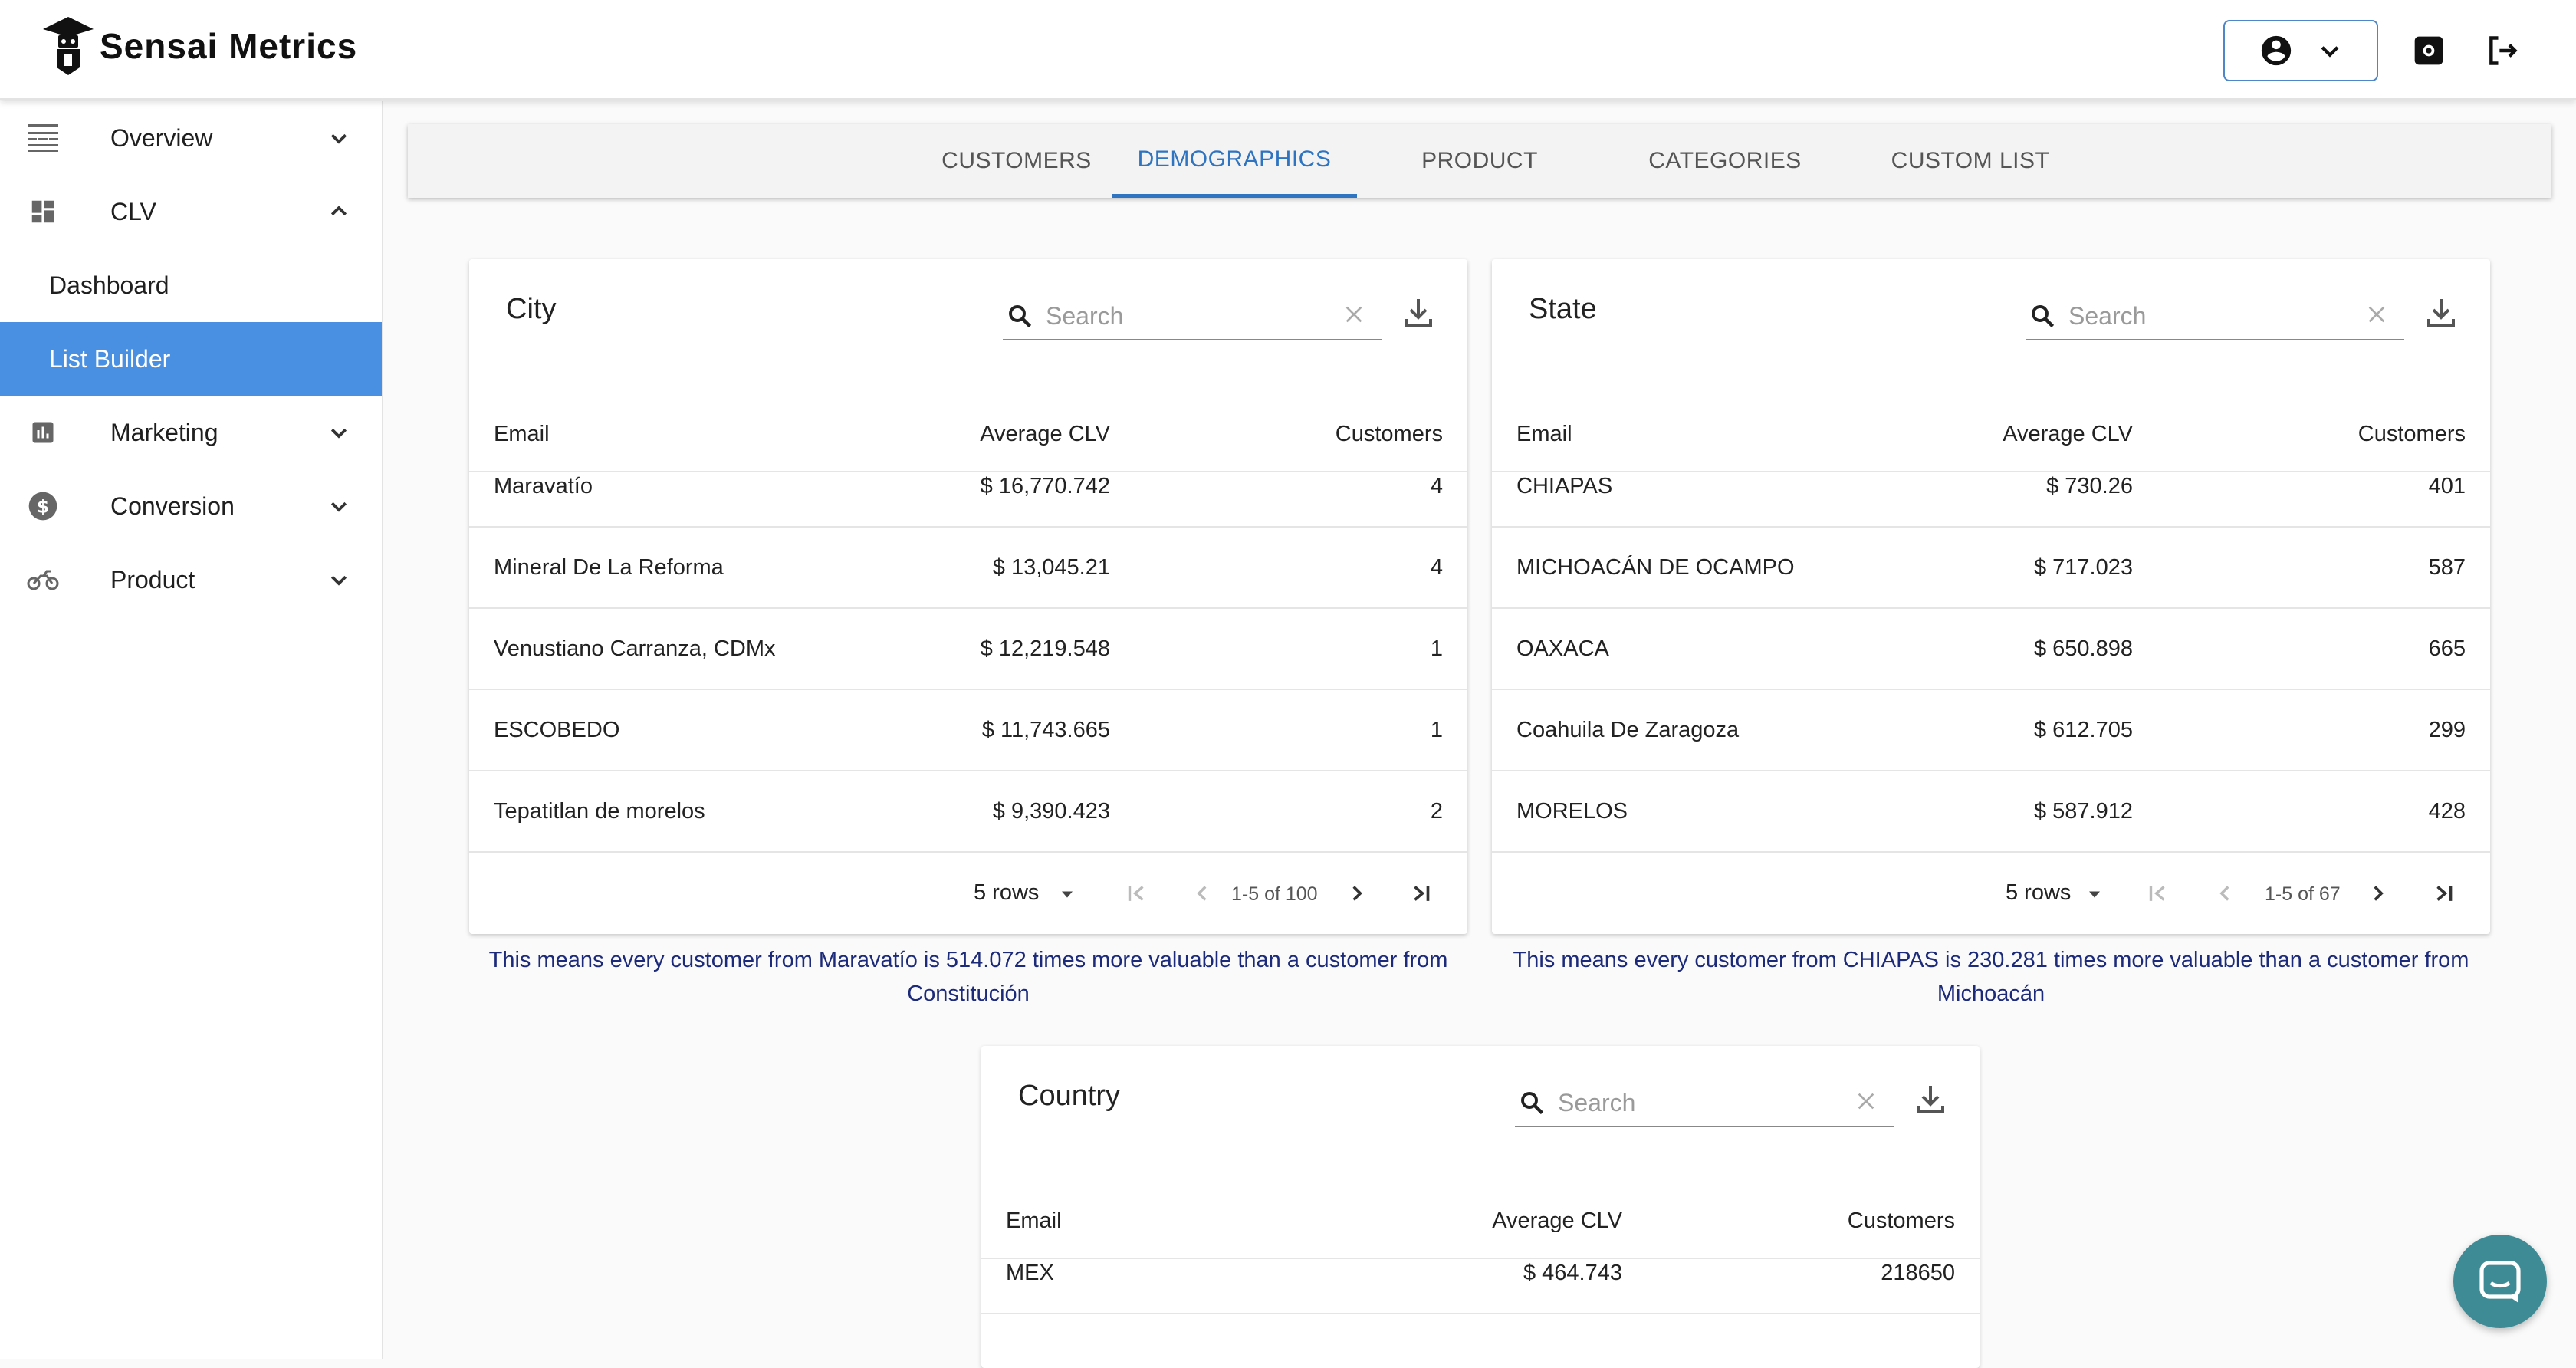 The height and width of the screenshot is (1368, 2576). What do you see at coordinates (2447, 486) in the screenshot?
I see `cell-customers: 401` at bounding box center [2447, 486].